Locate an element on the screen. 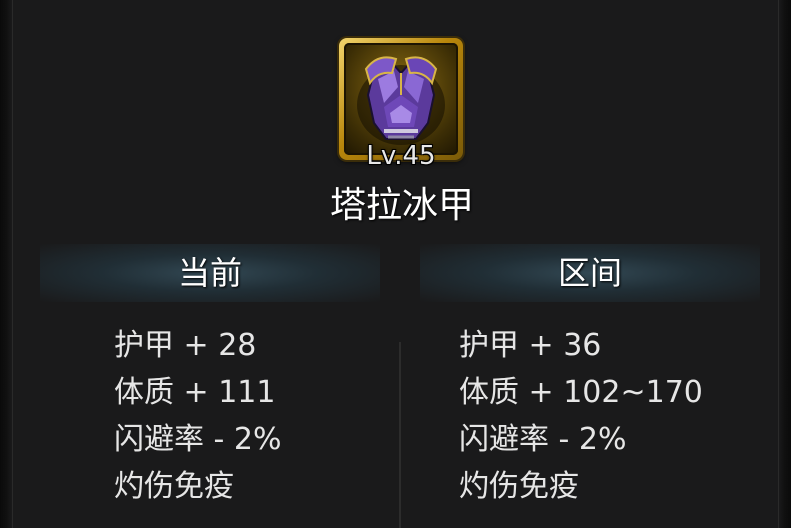  column-divider is located at coordinates (400, 435).